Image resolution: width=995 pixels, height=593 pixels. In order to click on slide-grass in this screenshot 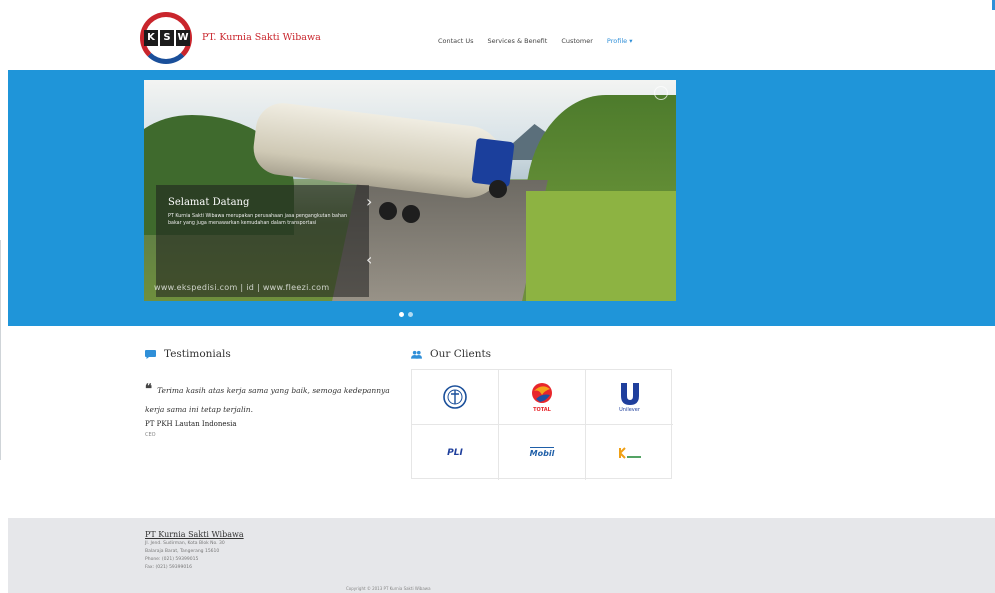, I will do `click(601, 246)`.